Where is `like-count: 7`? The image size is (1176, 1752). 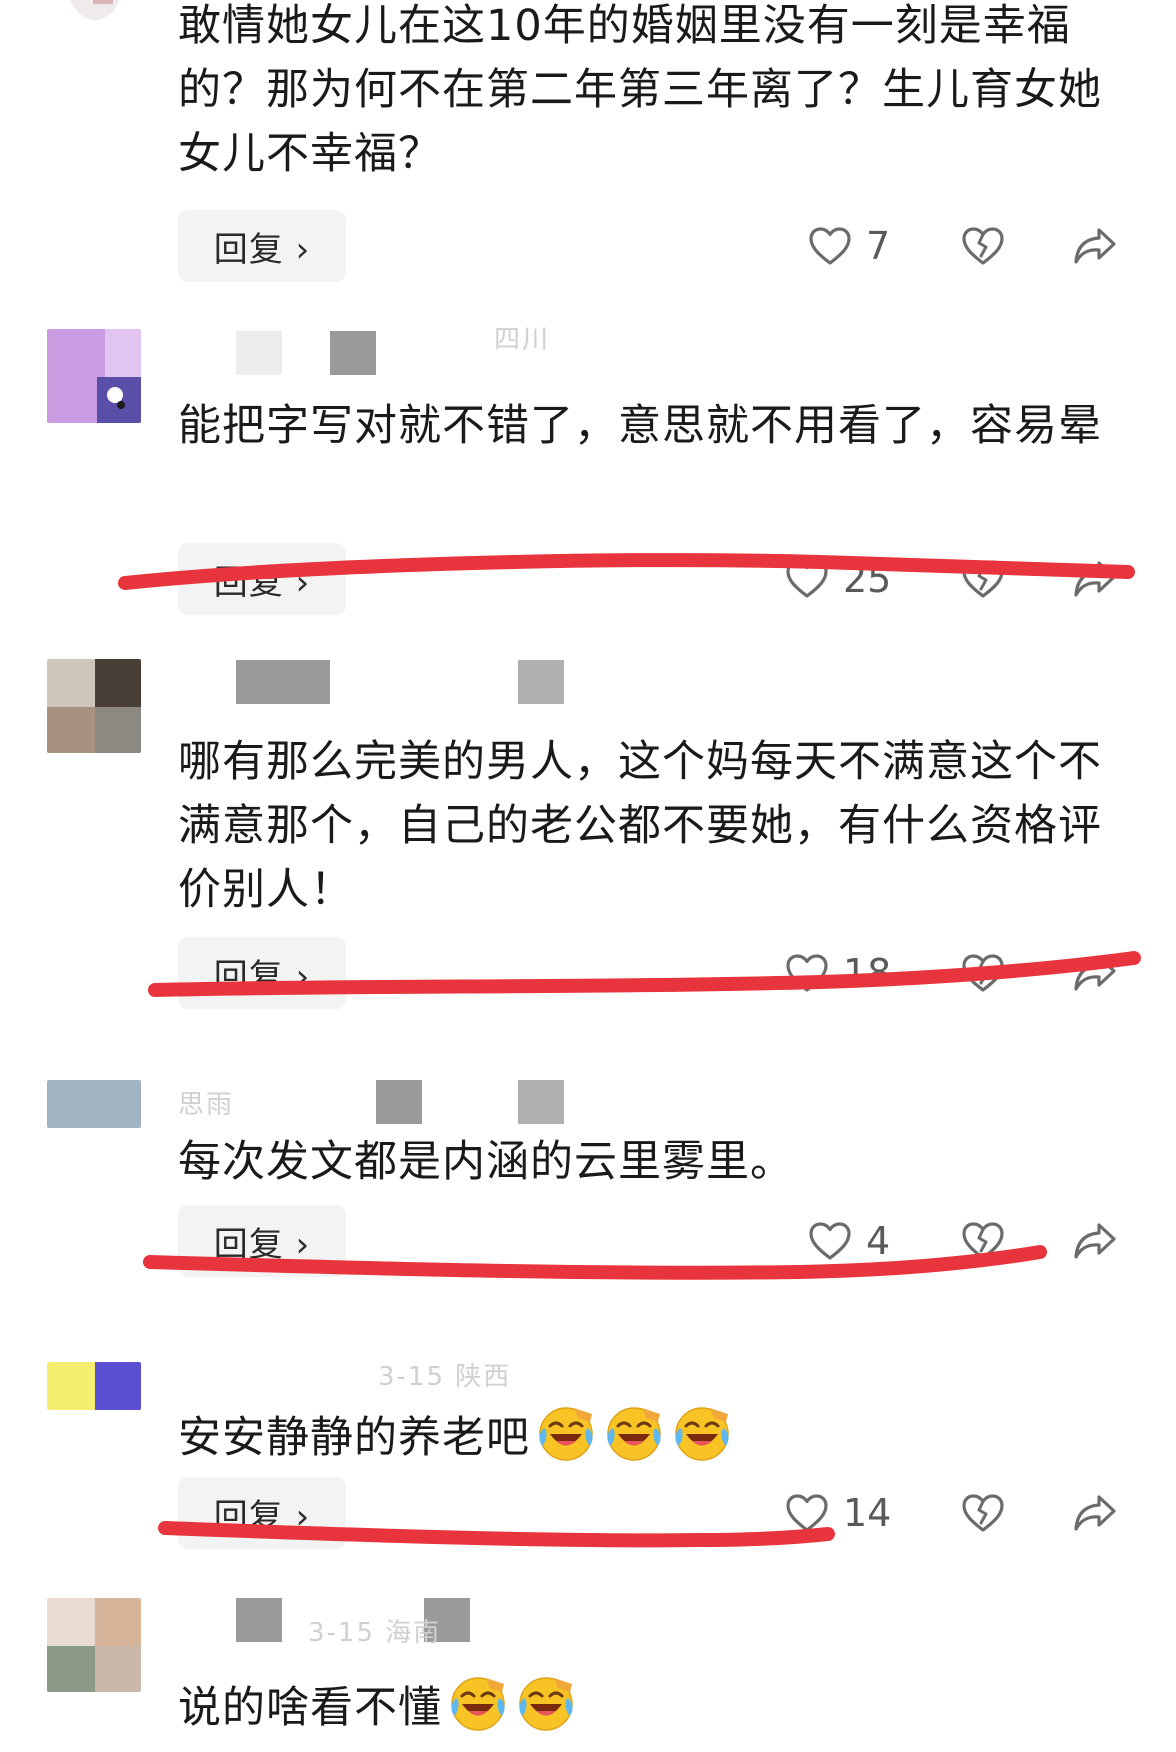 like-count: 7 is located at coordinates (878, 246).